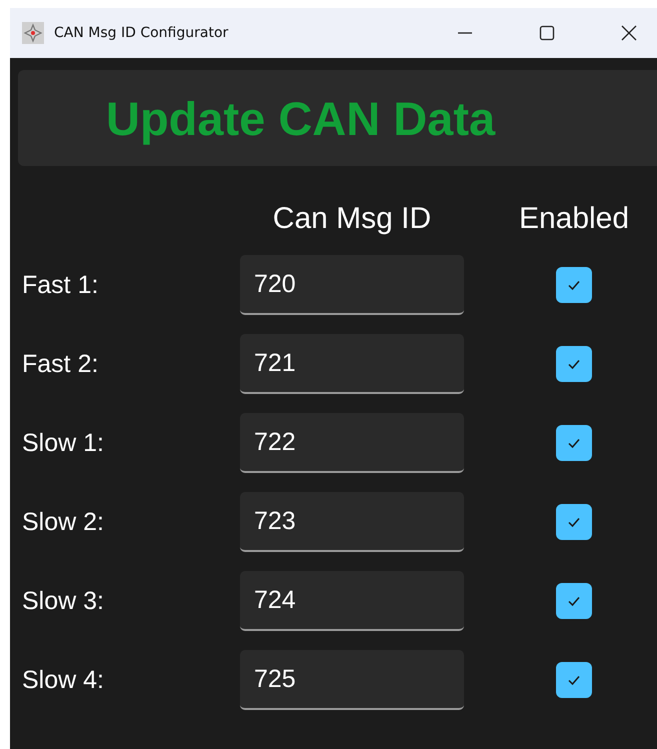  What do you see at coordinates (352, 219) in the screenshot?
I see `column-header: Can Msg ID` at bounding box center [352, 219].